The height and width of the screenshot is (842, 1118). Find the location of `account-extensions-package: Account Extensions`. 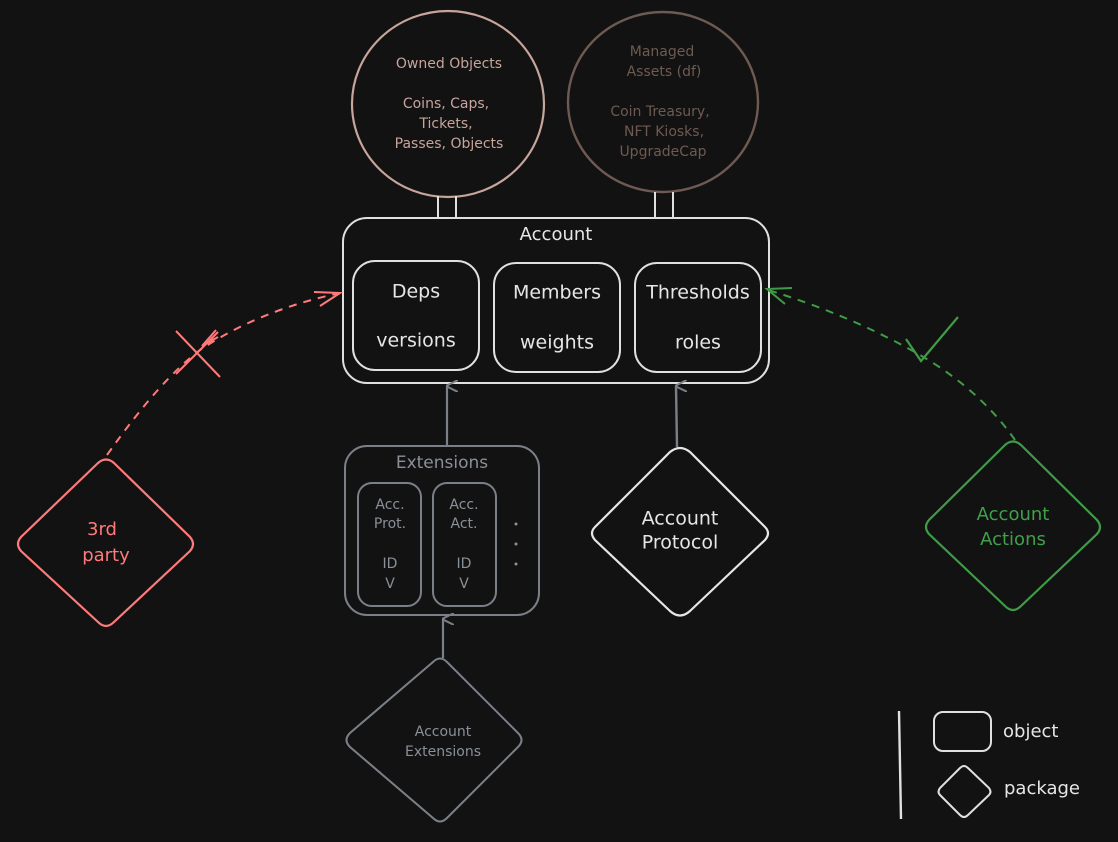

account-extensions-package: Account Extensions is located at coordinates (434, 740).